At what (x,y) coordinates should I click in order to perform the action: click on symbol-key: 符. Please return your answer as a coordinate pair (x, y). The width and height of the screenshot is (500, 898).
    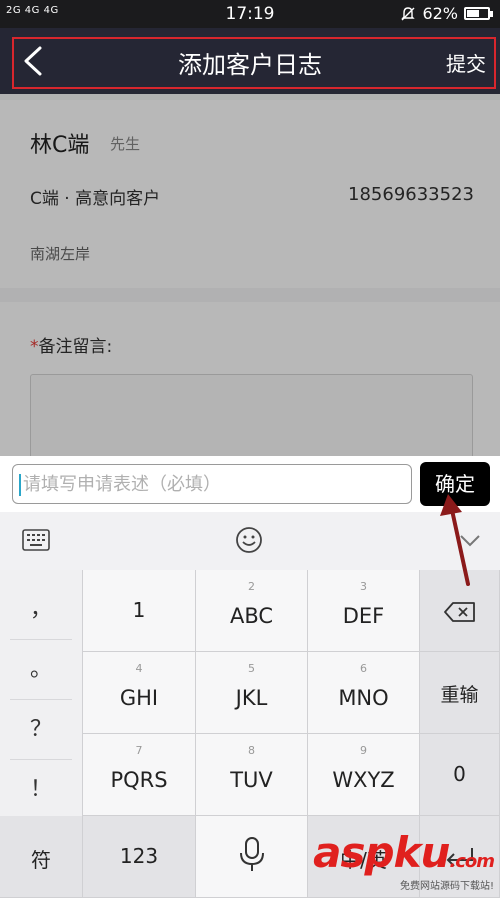
    Looking at the image, I should click on (41, 857).